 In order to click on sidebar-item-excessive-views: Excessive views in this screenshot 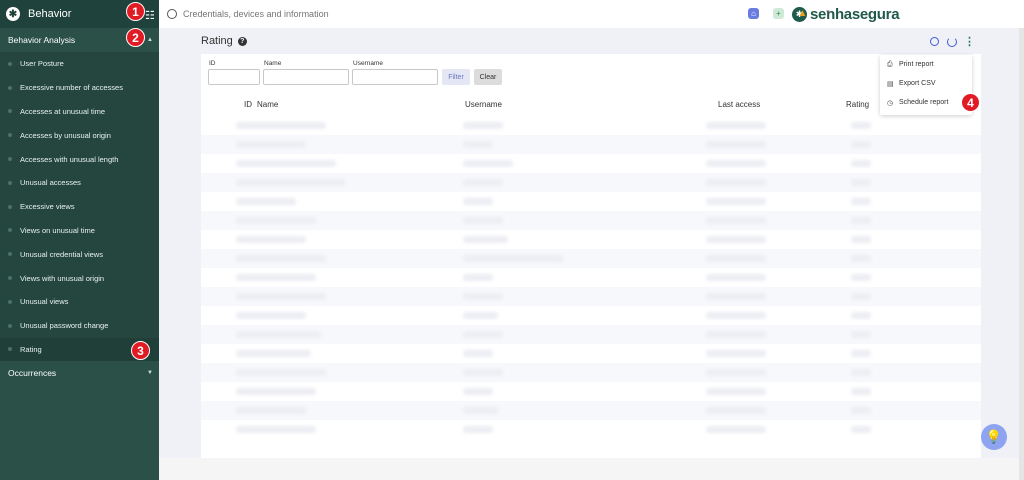, I will do `click(79, 207)`.